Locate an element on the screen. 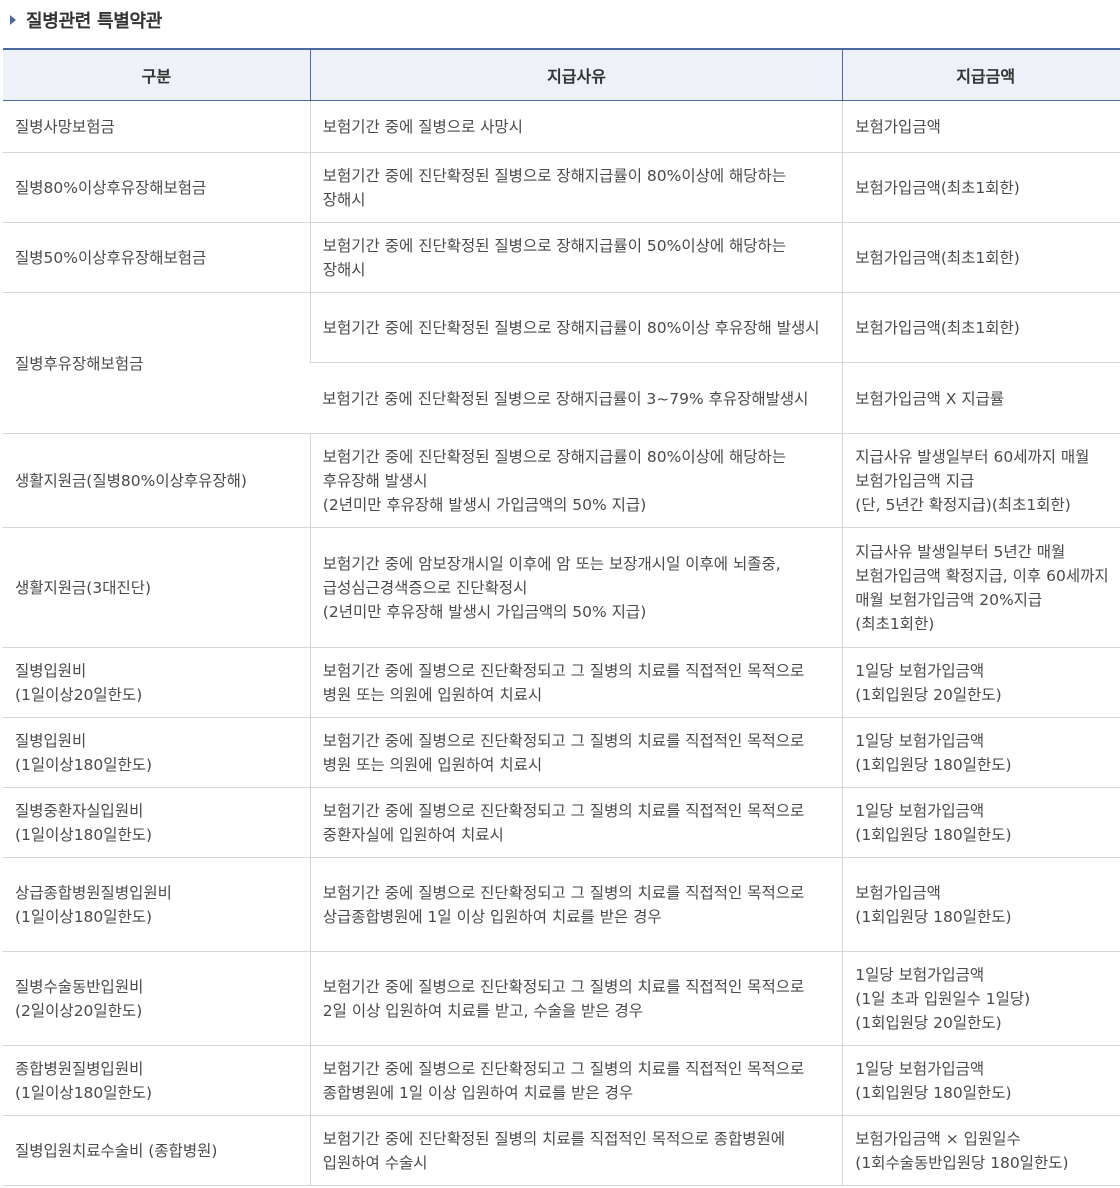 Image resolution: width=1120 pixels, height=1188 pixels. row-category: 질병50%이상후유장해보험금 is located at coordinates (157, 257).